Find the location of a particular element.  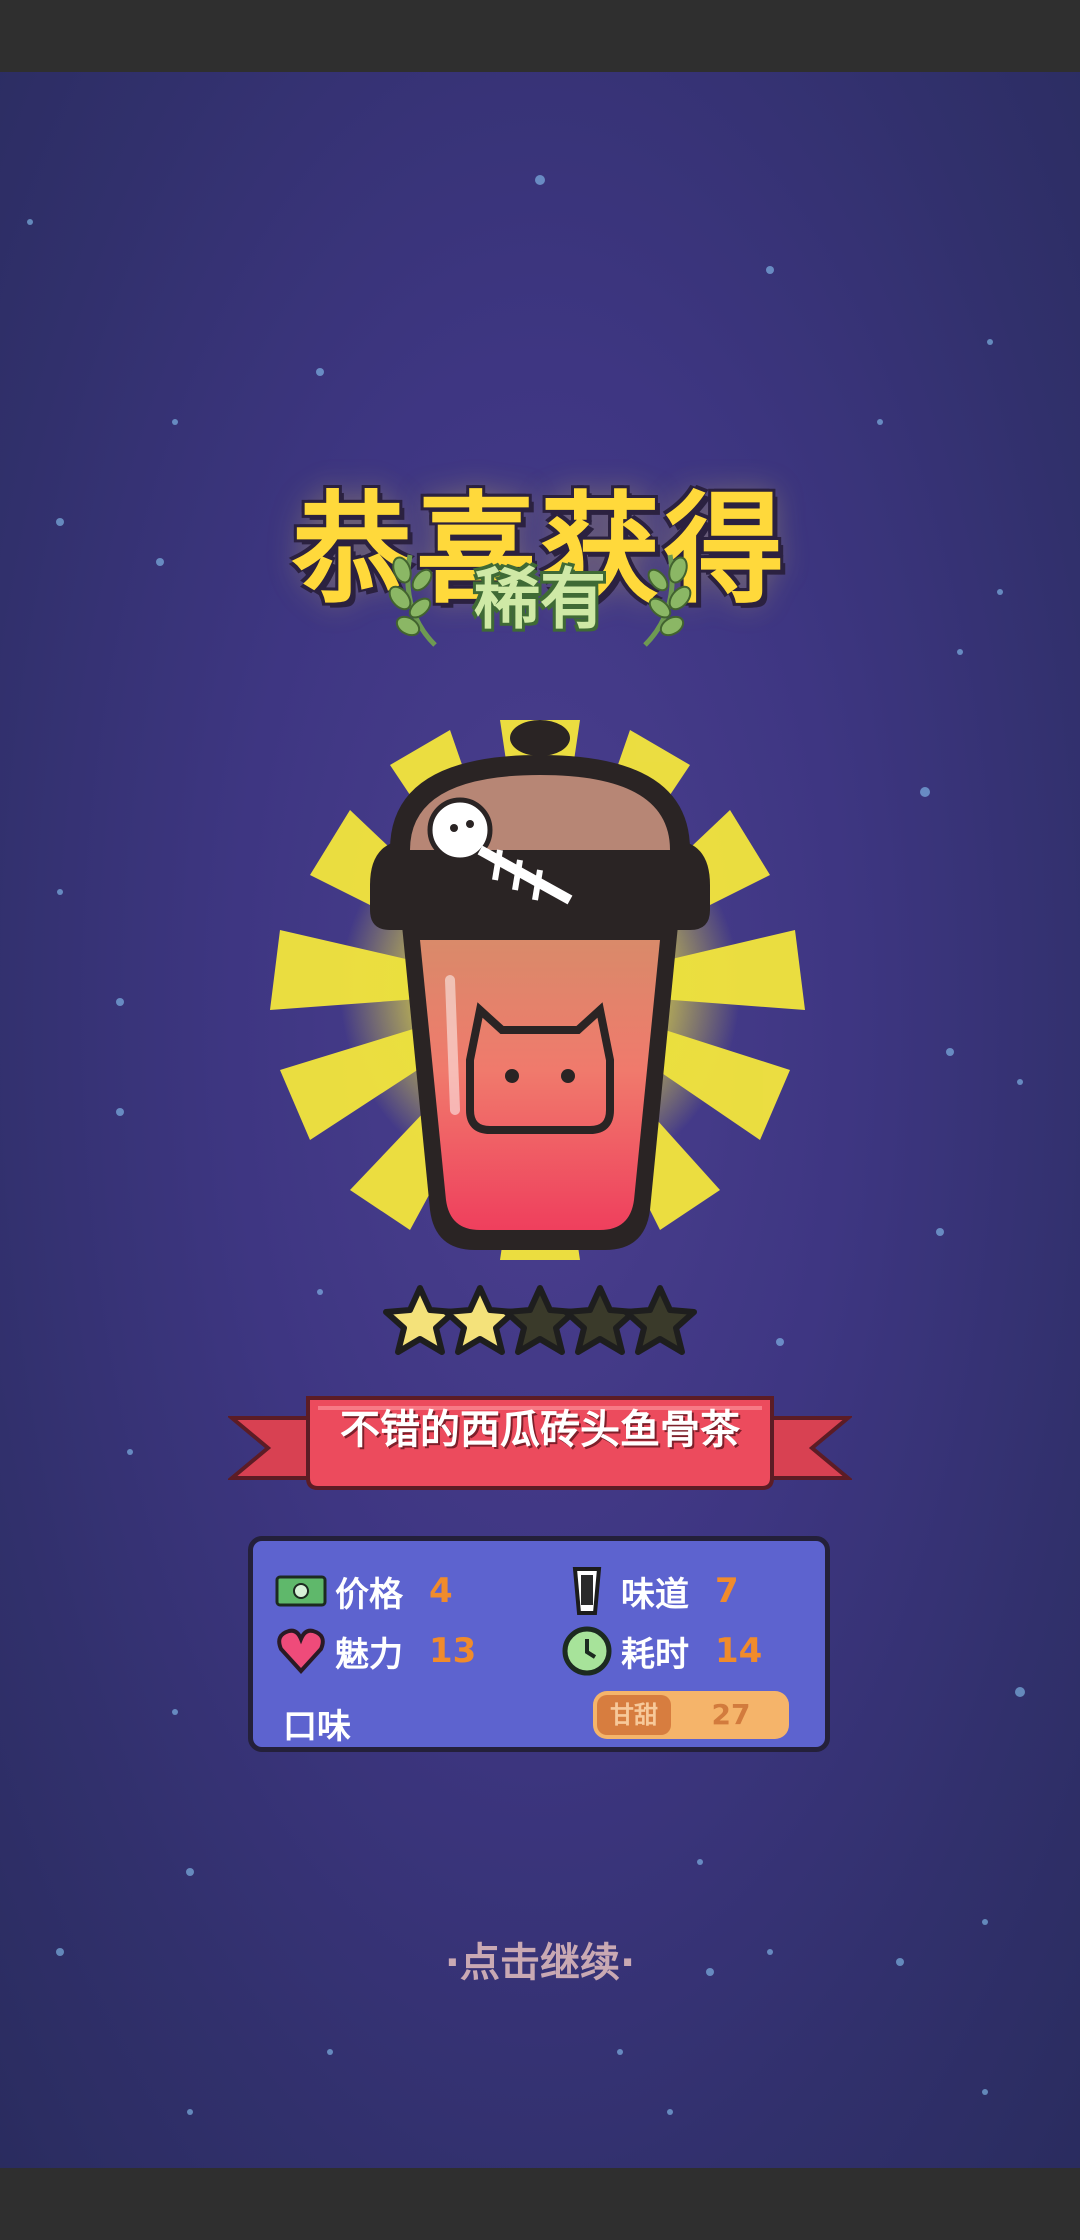

laurel-icon is located at coordinates (667, 600).